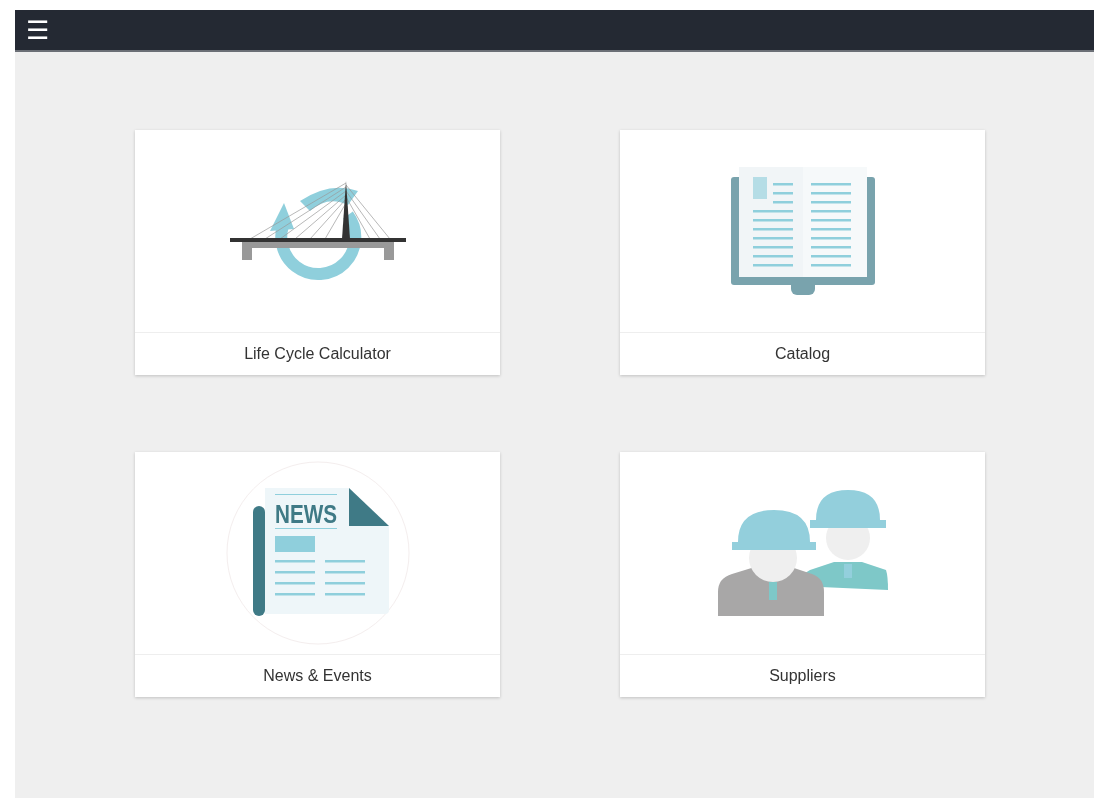 The image size is (1094, 798). Describe the element at coordinates (317, 353) in the screenshot. I see `tile-label: Life Cycle Calculator` at that location.